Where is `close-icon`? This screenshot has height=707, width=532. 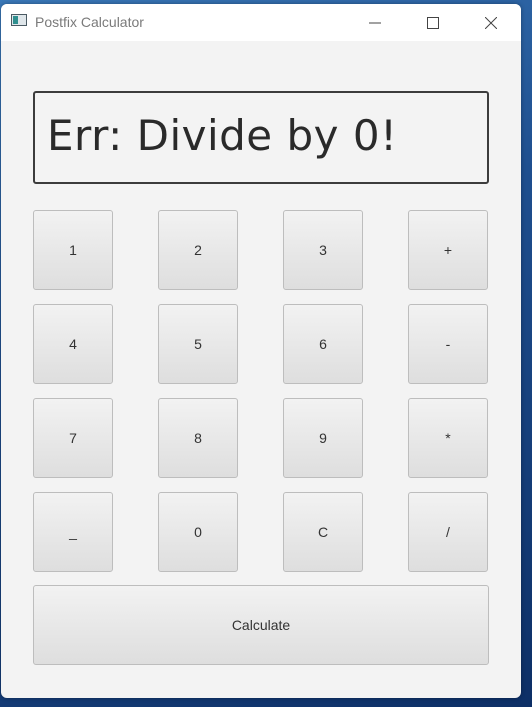 close-icon is located at coordinates (491, 22).